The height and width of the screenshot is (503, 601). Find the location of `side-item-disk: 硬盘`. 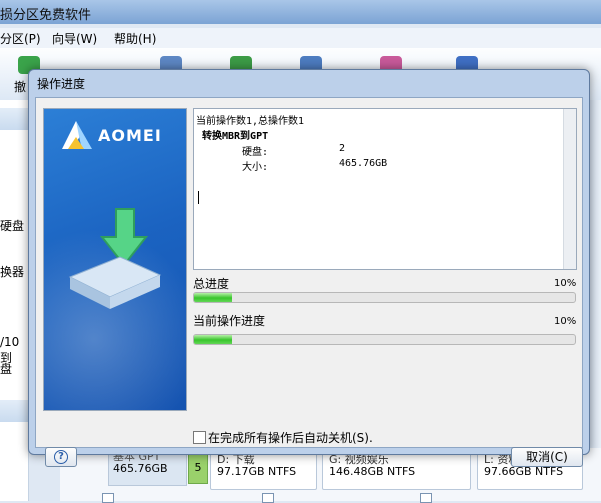

side-item-disk: 硬盘 is located at coordinates (12, 225).